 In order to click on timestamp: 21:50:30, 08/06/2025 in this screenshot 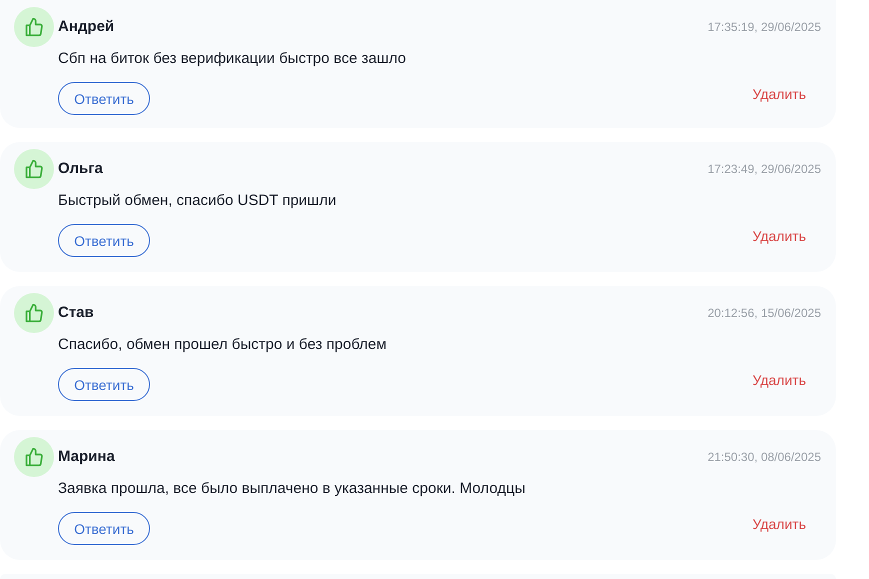, I will do `click(764, 457)`.